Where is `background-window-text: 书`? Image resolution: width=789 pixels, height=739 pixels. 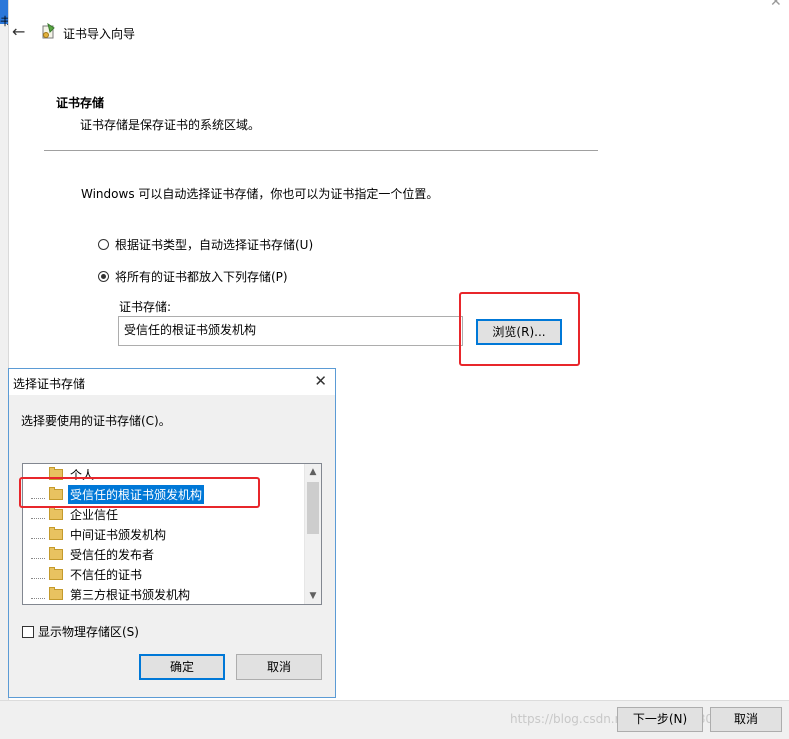
background-window-text: 书 is located at coordinates (4, 21).